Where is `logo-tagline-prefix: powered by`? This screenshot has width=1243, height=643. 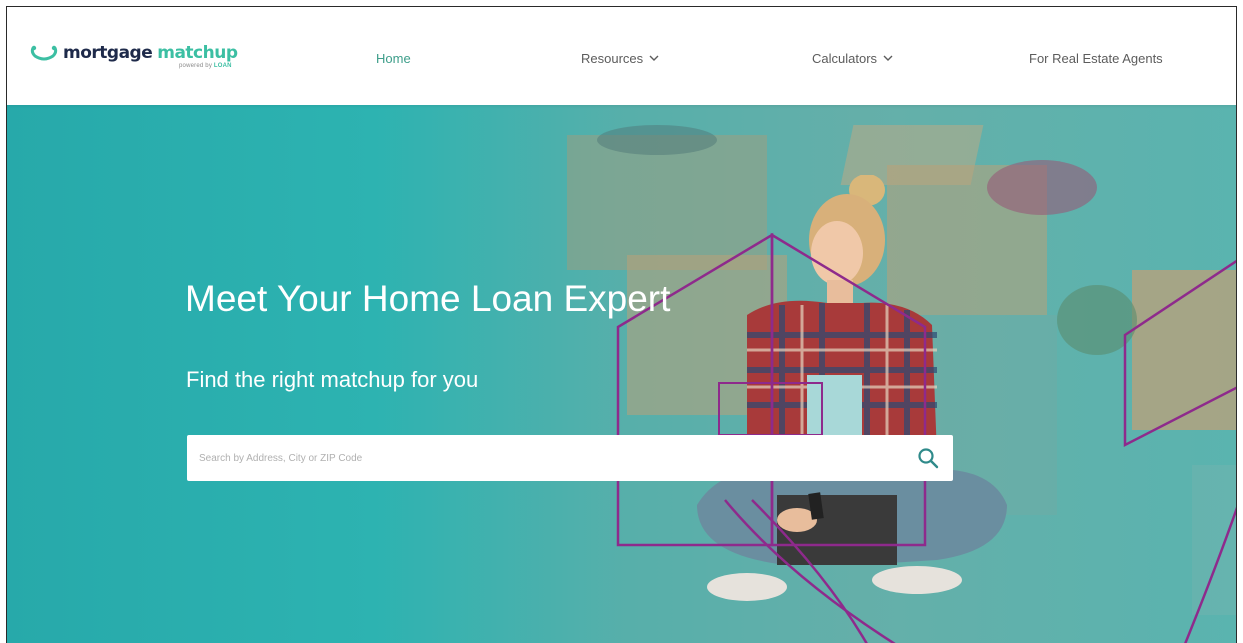 logo-tagline-prefix: powered by is located at coordinates (196, 66).